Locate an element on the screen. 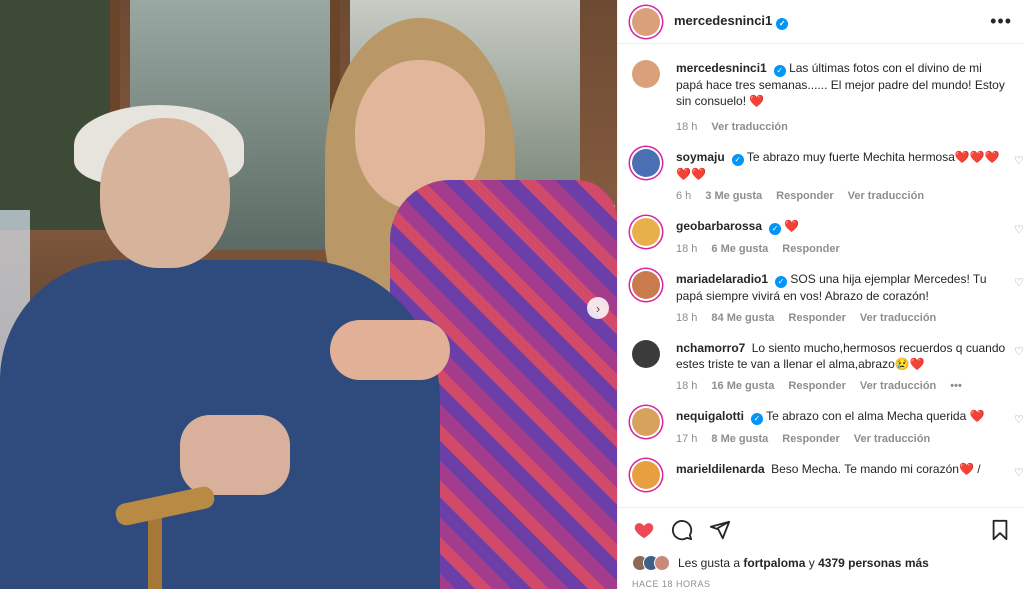  comment-username: nequigalotti is located at coordinates (710, 416).